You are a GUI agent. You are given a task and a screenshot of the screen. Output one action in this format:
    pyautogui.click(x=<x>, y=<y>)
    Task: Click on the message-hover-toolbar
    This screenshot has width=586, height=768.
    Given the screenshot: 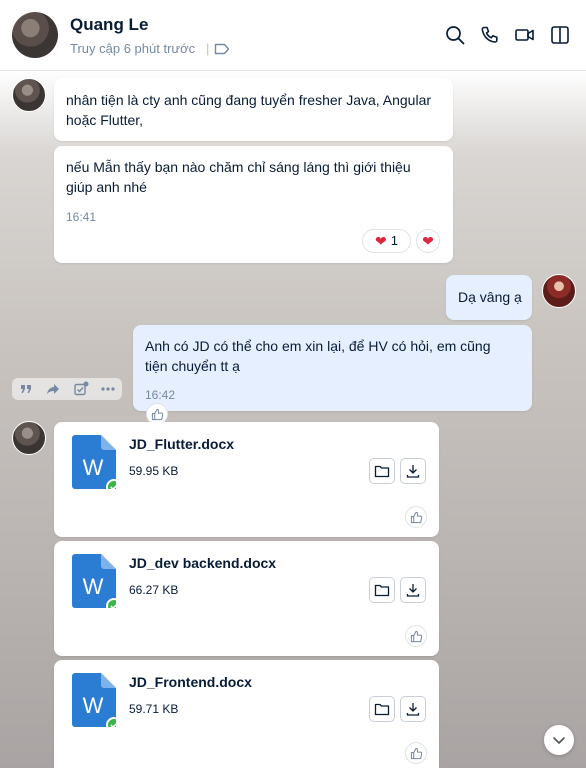 What is the action you would take?
    pyautogui.click(x=67, y=389)
    